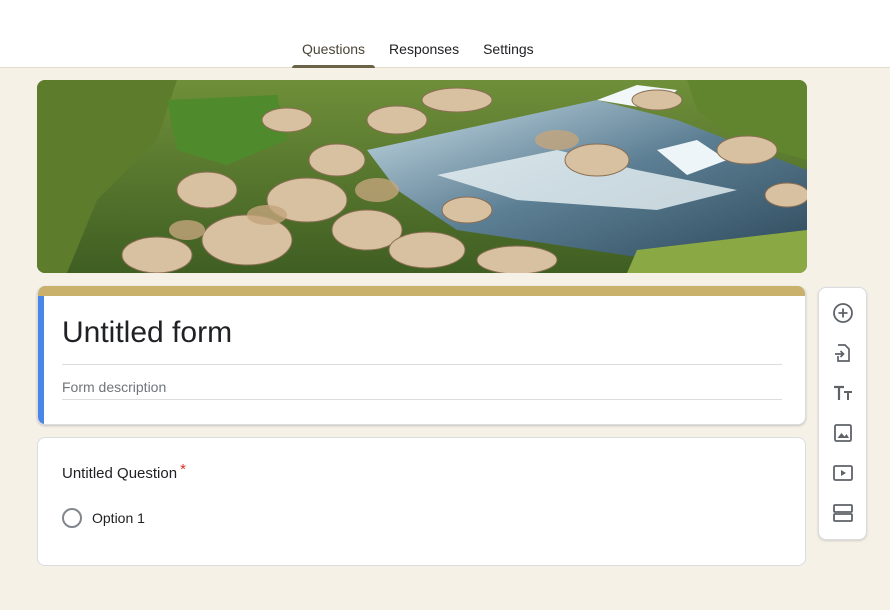 This screenshot has height=610, width=890. I want to click on option-row: Option 1, so click(103, 518).